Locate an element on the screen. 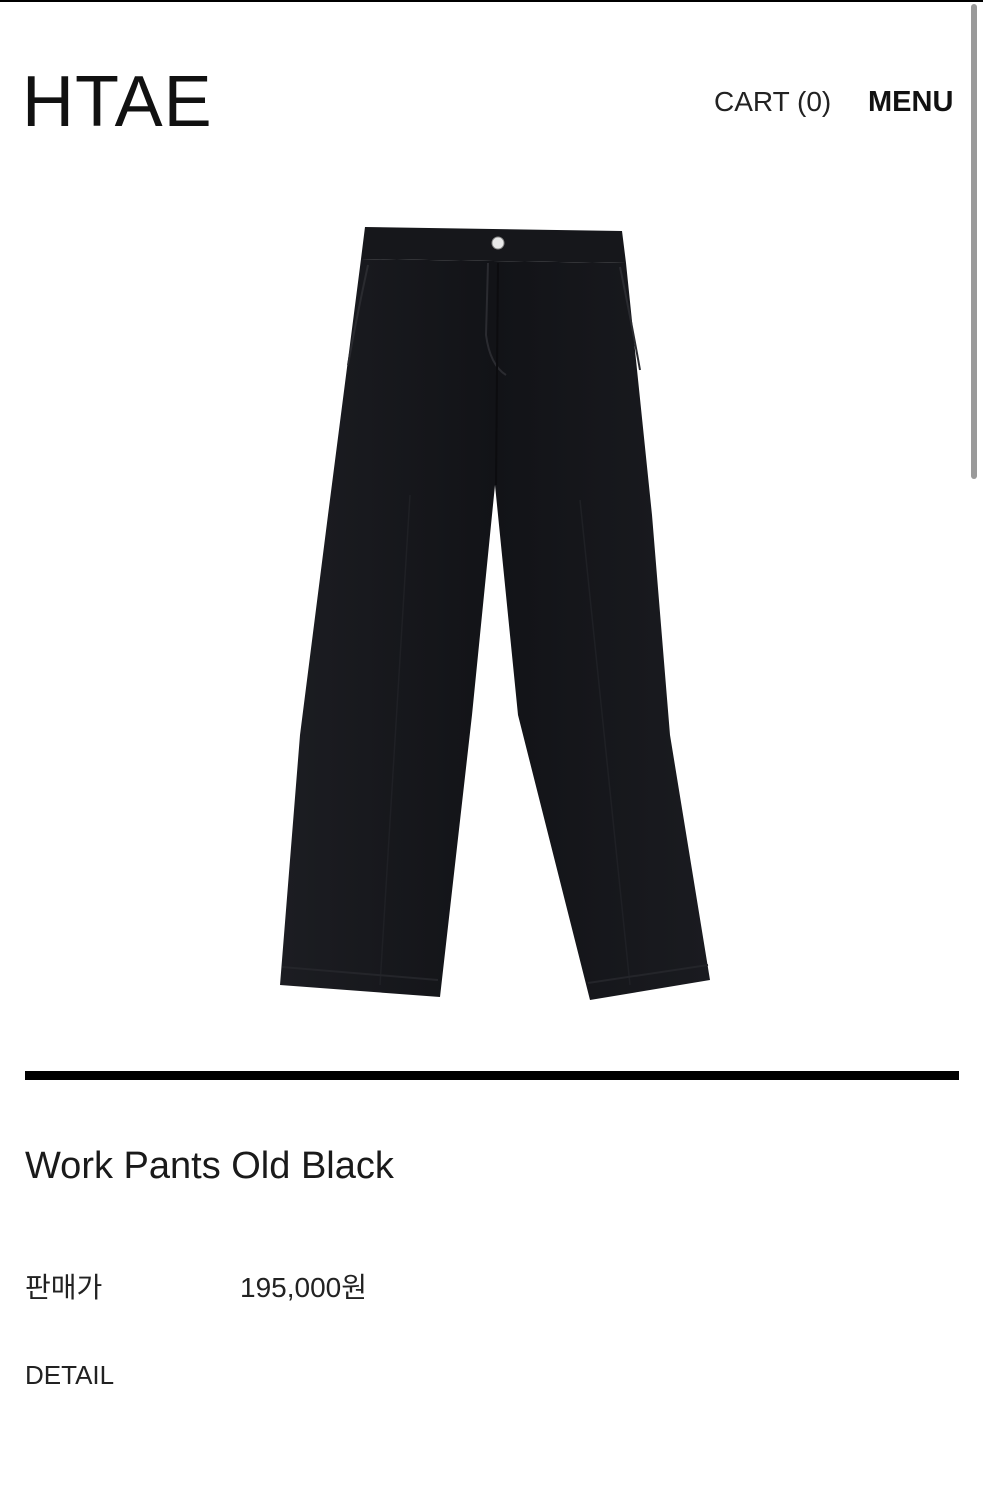 The height and width of the screenshot is (1500, 983). brand-logo: HTAE is located at coordinates (117, 102).